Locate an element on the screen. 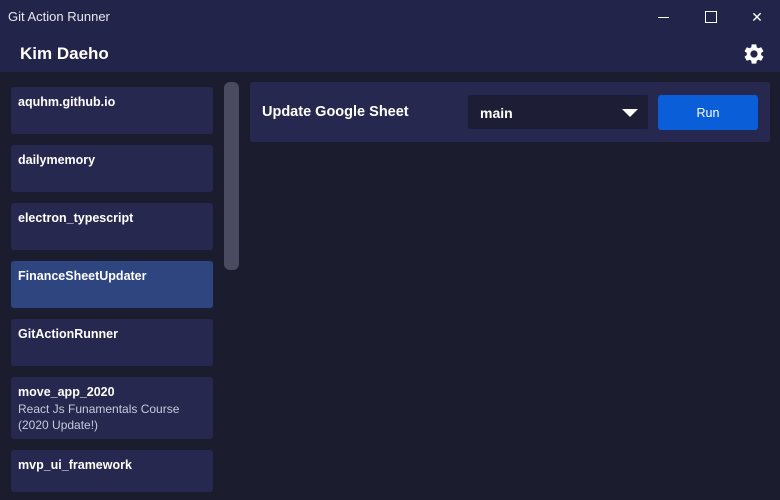 This screenshot has width=780, height=500. maximize-button is located at coordinates (711, 17).